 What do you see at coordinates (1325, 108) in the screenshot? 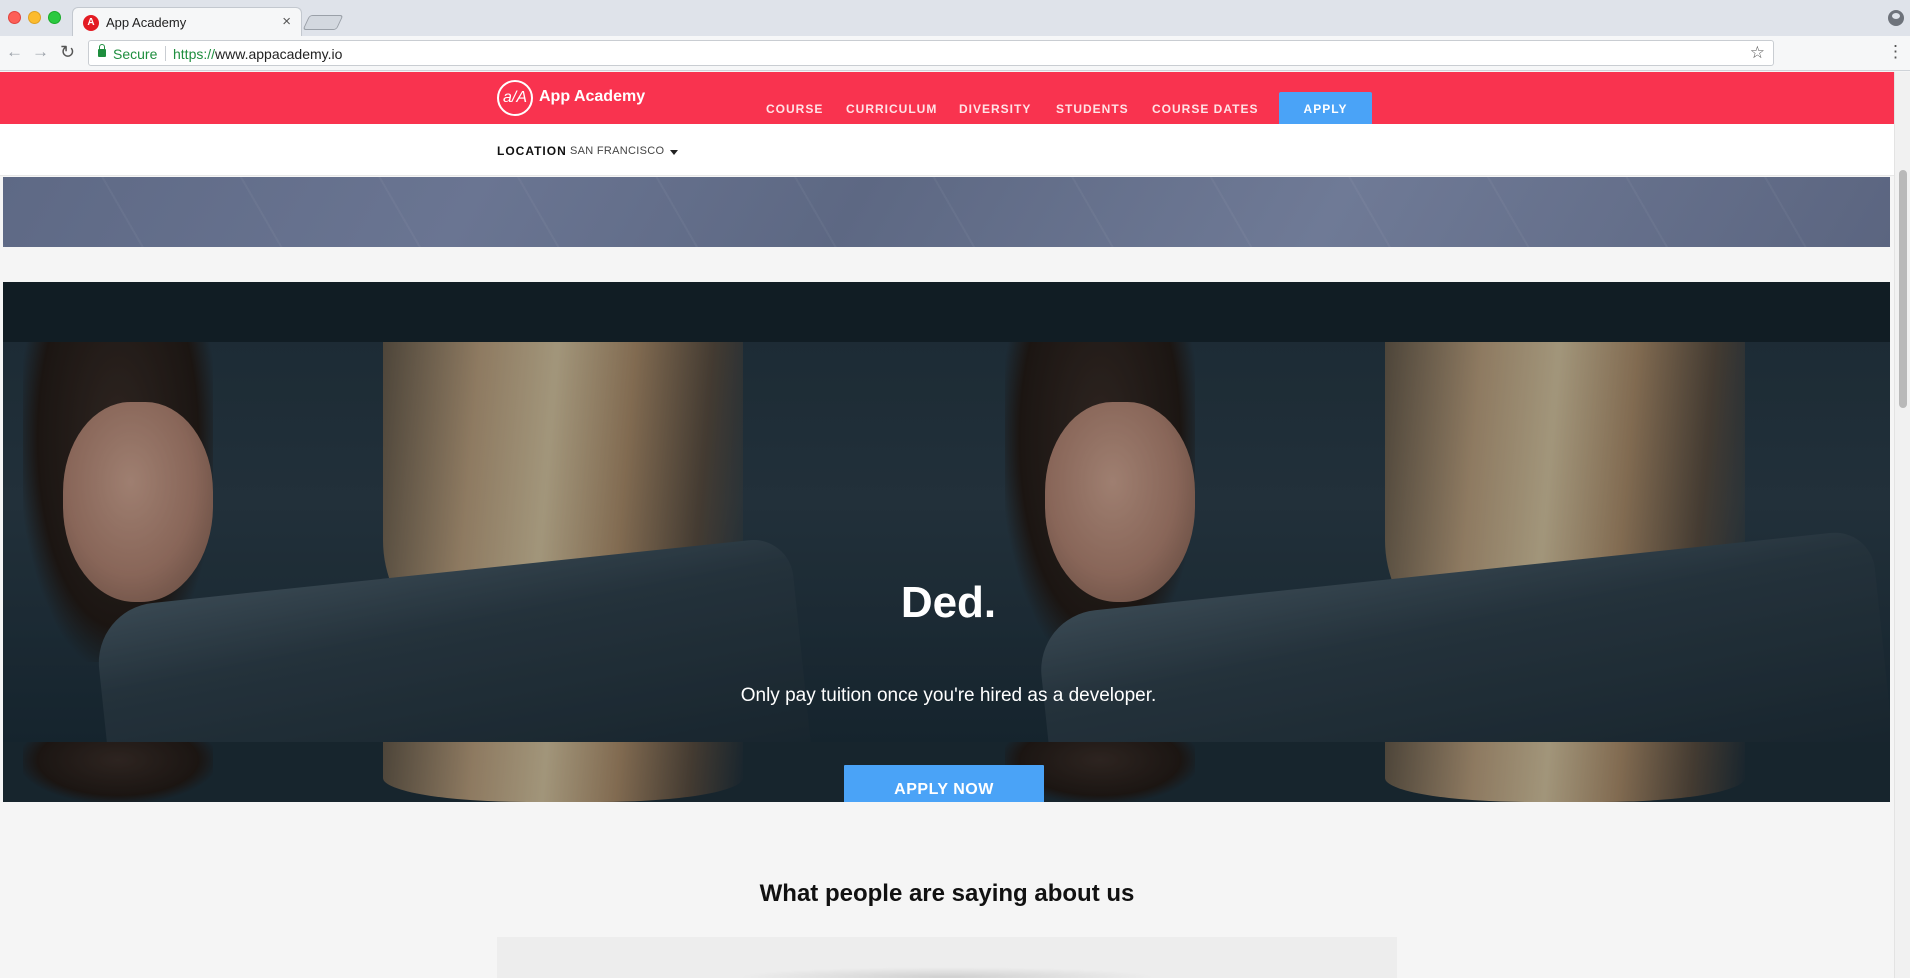
I see `apply-button: APPLY` at bounding box center [1325, 108].